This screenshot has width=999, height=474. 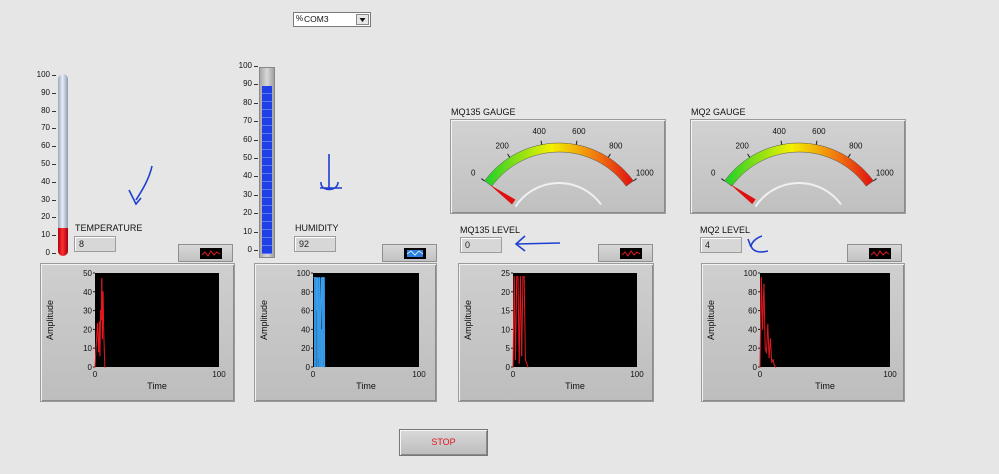 I want to click on y-tick-label: 25, so click(x=505, y=273).